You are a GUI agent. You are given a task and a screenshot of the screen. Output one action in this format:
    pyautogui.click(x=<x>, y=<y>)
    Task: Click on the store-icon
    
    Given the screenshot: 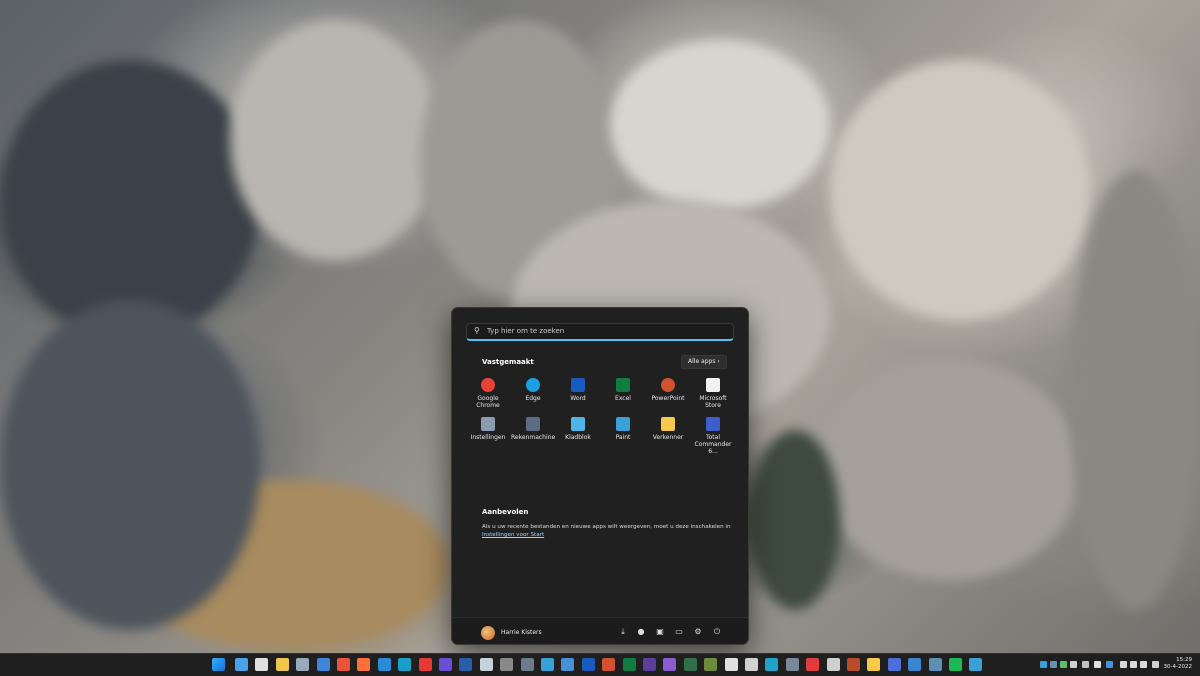 What is the action you would take?
    pyautogui.click(x=713, y=385)
    